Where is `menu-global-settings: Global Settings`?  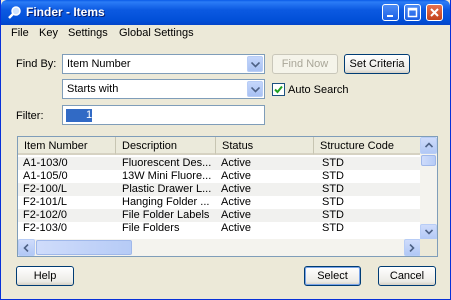
menu-global-settings: Global Settings is located at coordinates (156, 33).